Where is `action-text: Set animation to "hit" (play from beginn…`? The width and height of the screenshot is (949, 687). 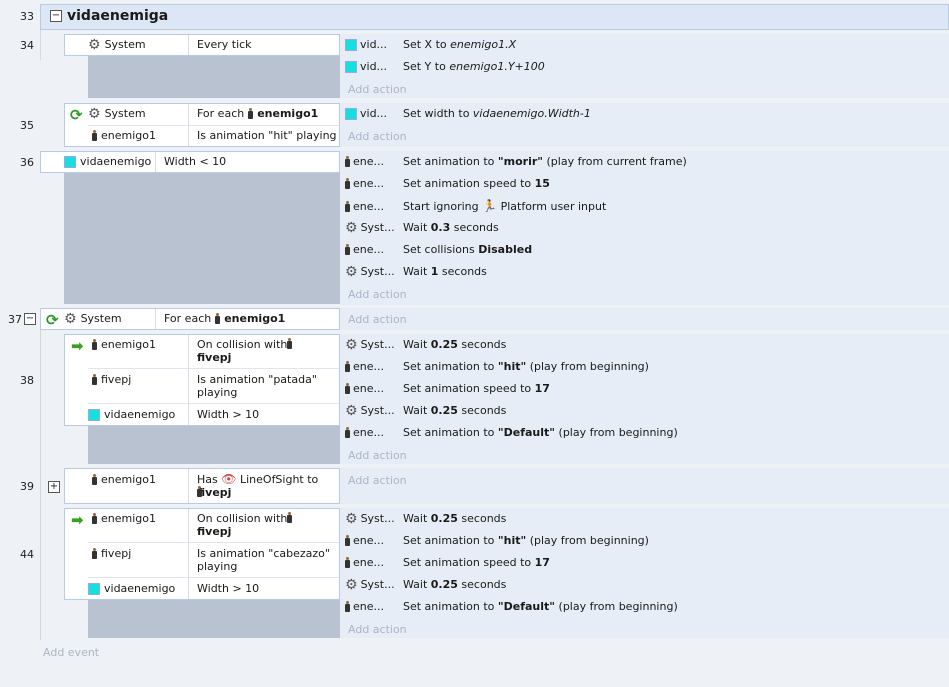 action-text: Set animation to "hit" (play from beginn… is located at coordinates (526, 540).